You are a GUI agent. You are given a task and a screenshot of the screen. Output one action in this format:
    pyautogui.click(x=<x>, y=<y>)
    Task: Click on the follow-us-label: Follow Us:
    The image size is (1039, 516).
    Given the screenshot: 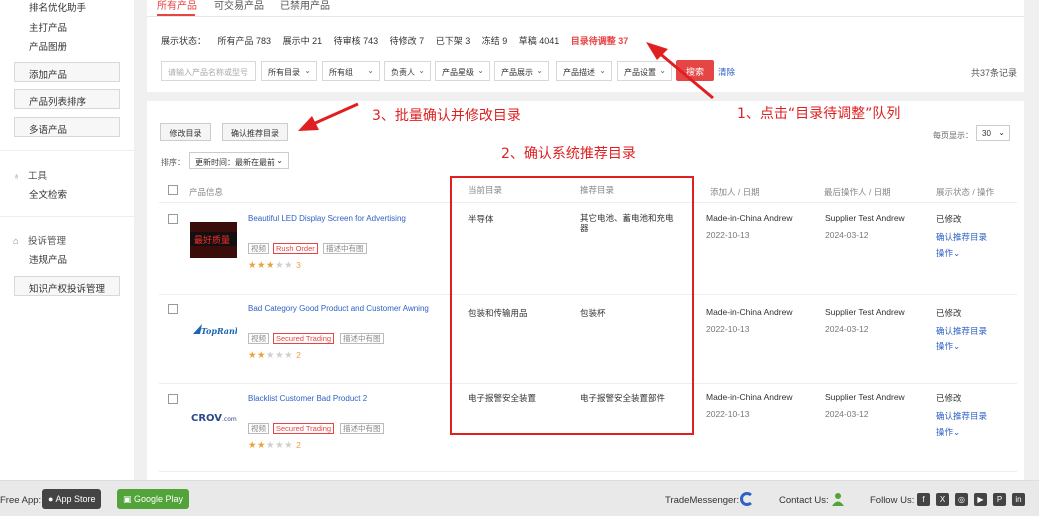 What is the action you would take?
    pyautogui.click(x=892, y=500)
    